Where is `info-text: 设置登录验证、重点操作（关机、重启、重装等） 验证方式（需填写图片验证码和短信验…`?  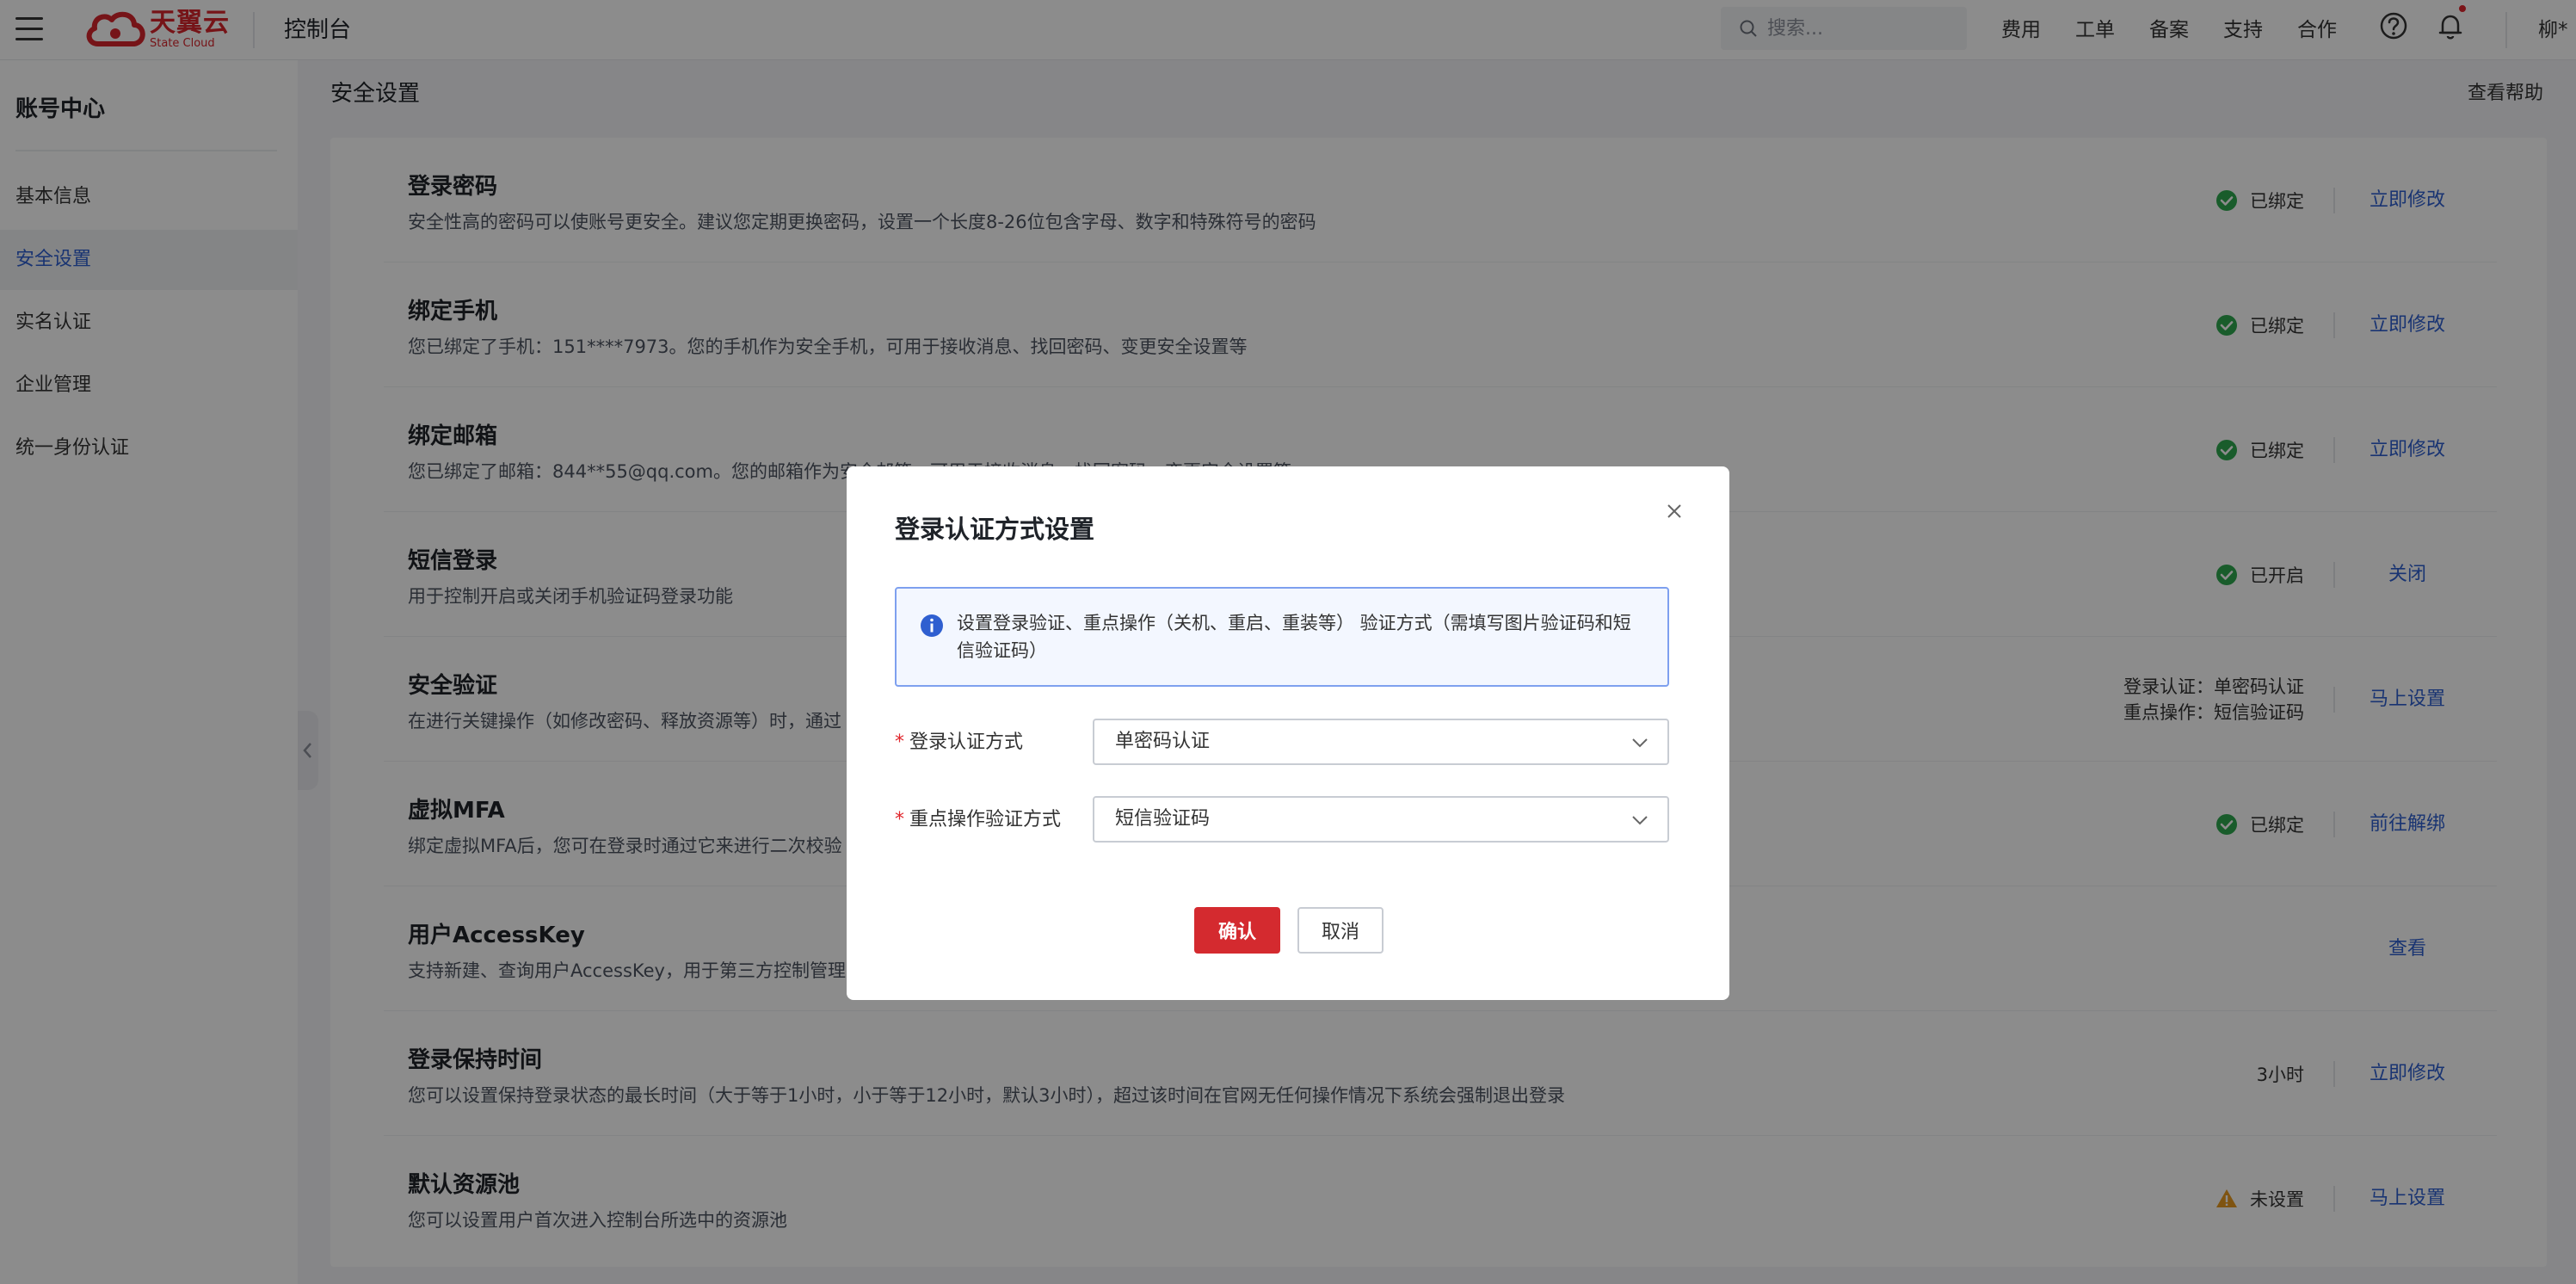 info-text: 设置登录验证、重点操作（关机、重启、重装等） 验证方式（需填写图片验证码和短信验… is located at coordinates (1294, 637).